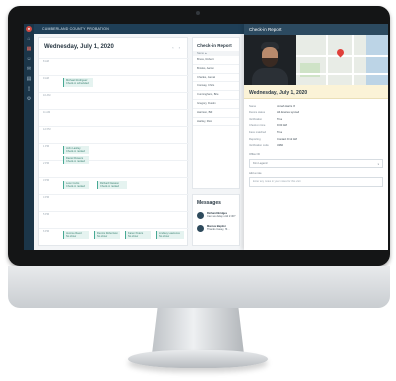  What do you see at coordinates (316, 106) in the screenshot?
I see `report-field: Name Jonah Harris ☑` at bounding box center [316, 106].